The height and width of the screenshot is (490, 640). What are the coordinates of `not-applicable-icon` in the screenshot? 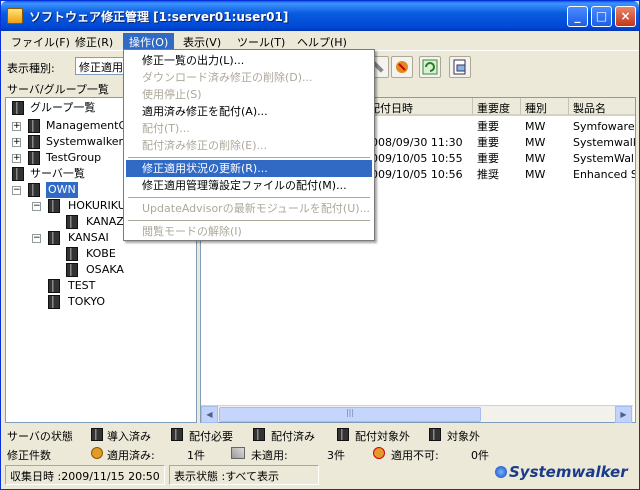 It's located at (379, 453).